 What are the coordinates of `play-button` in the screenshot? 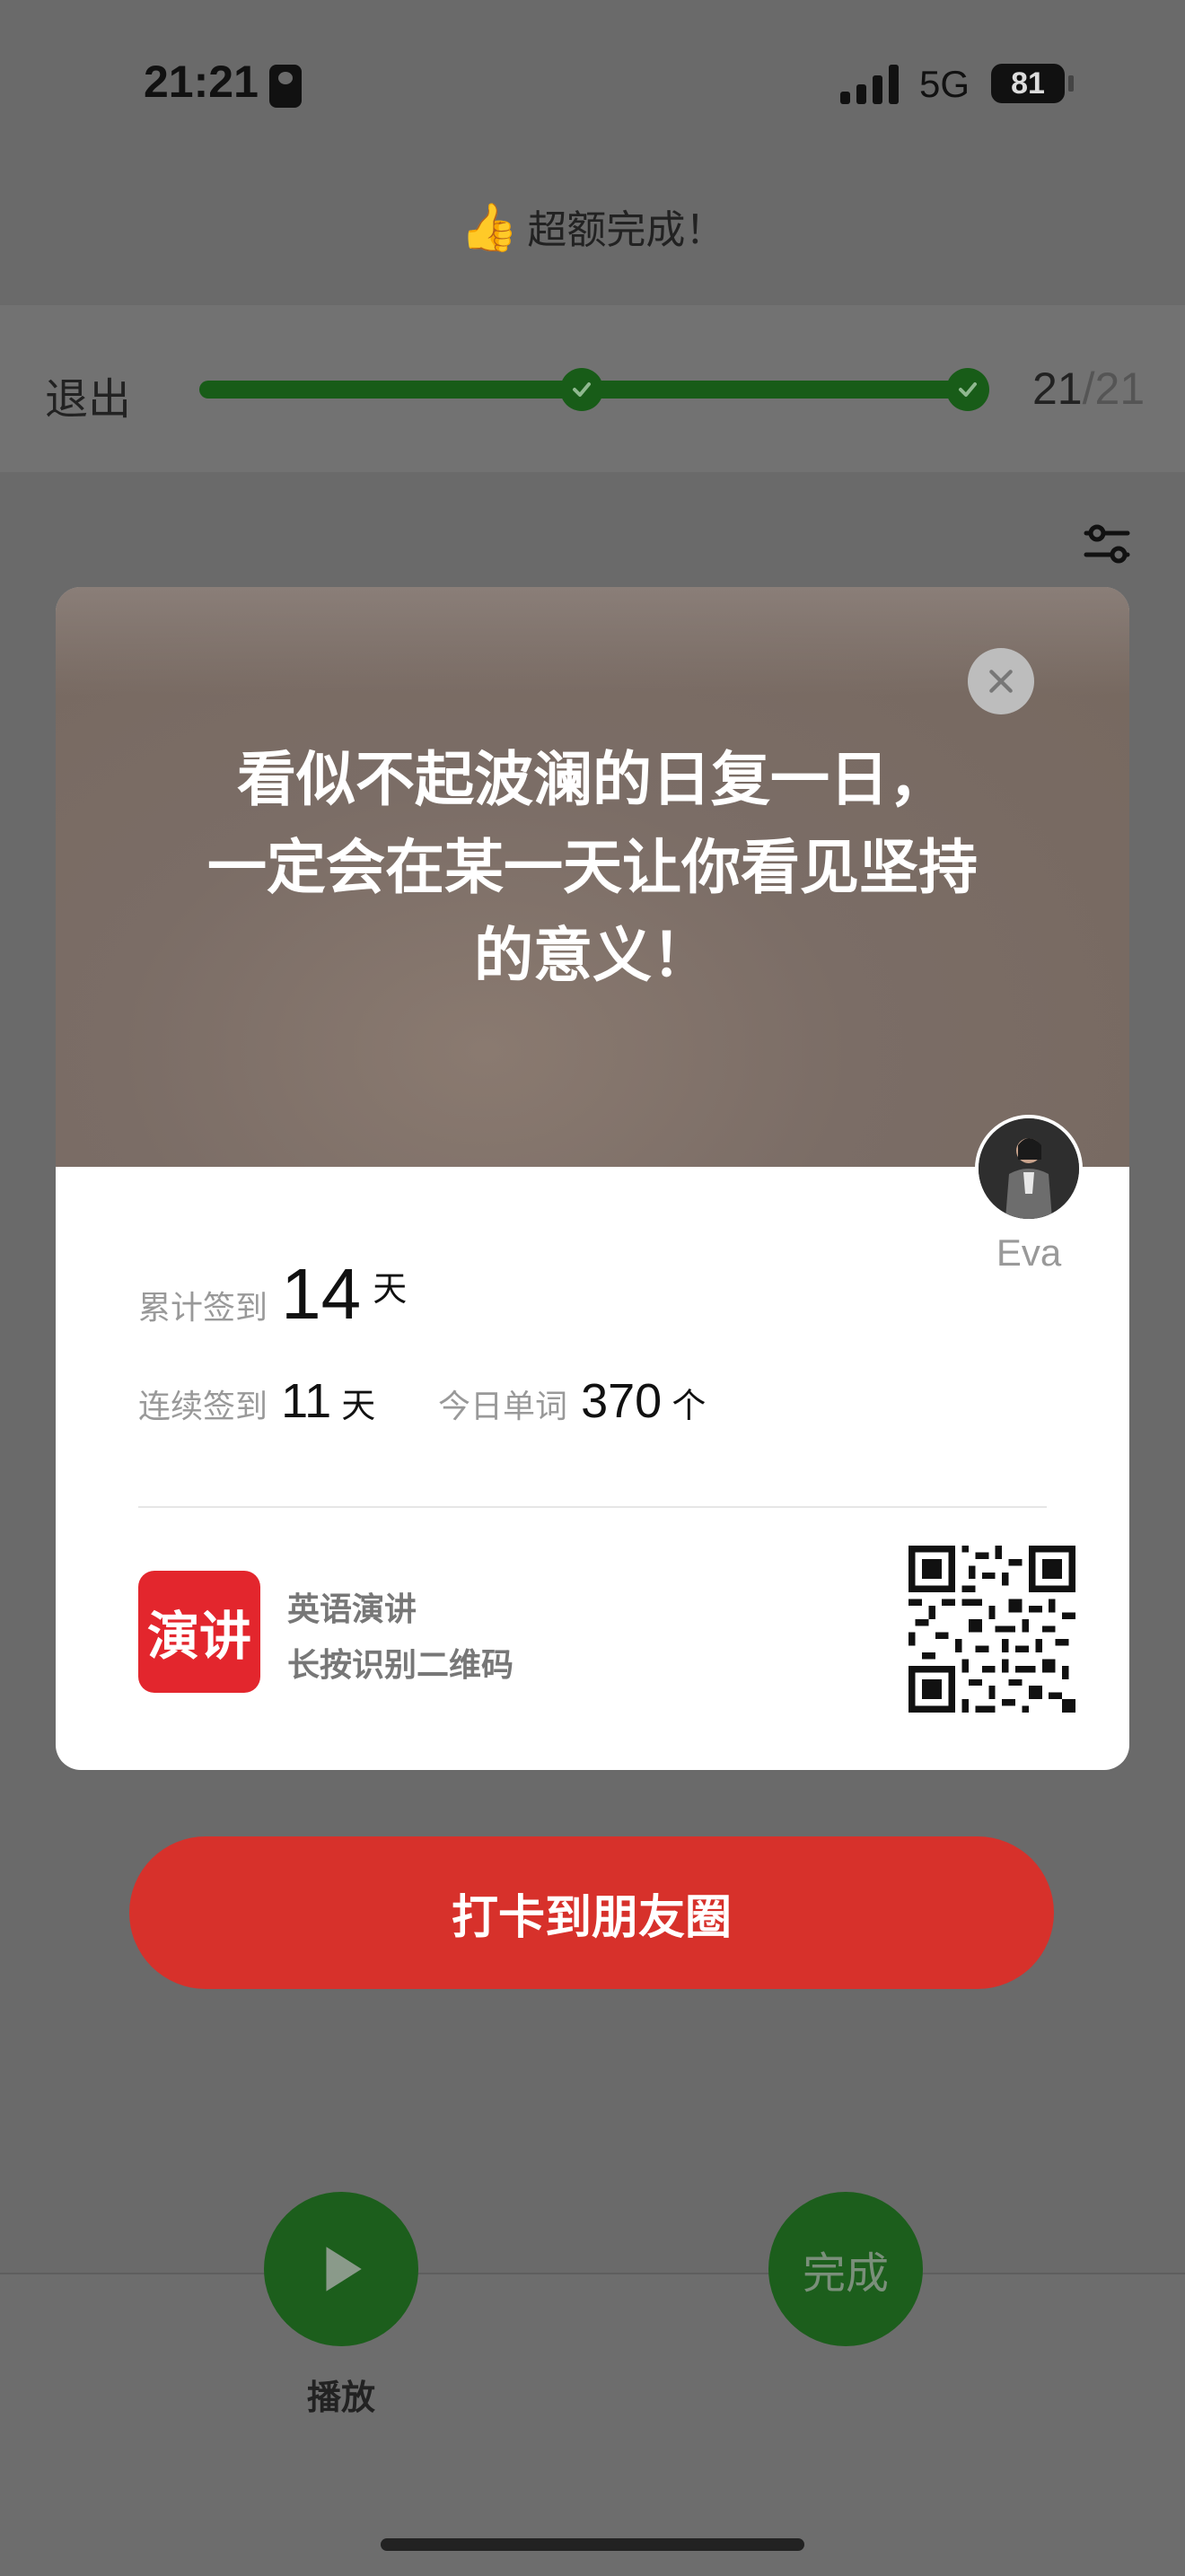 It's located at (341, 2269).